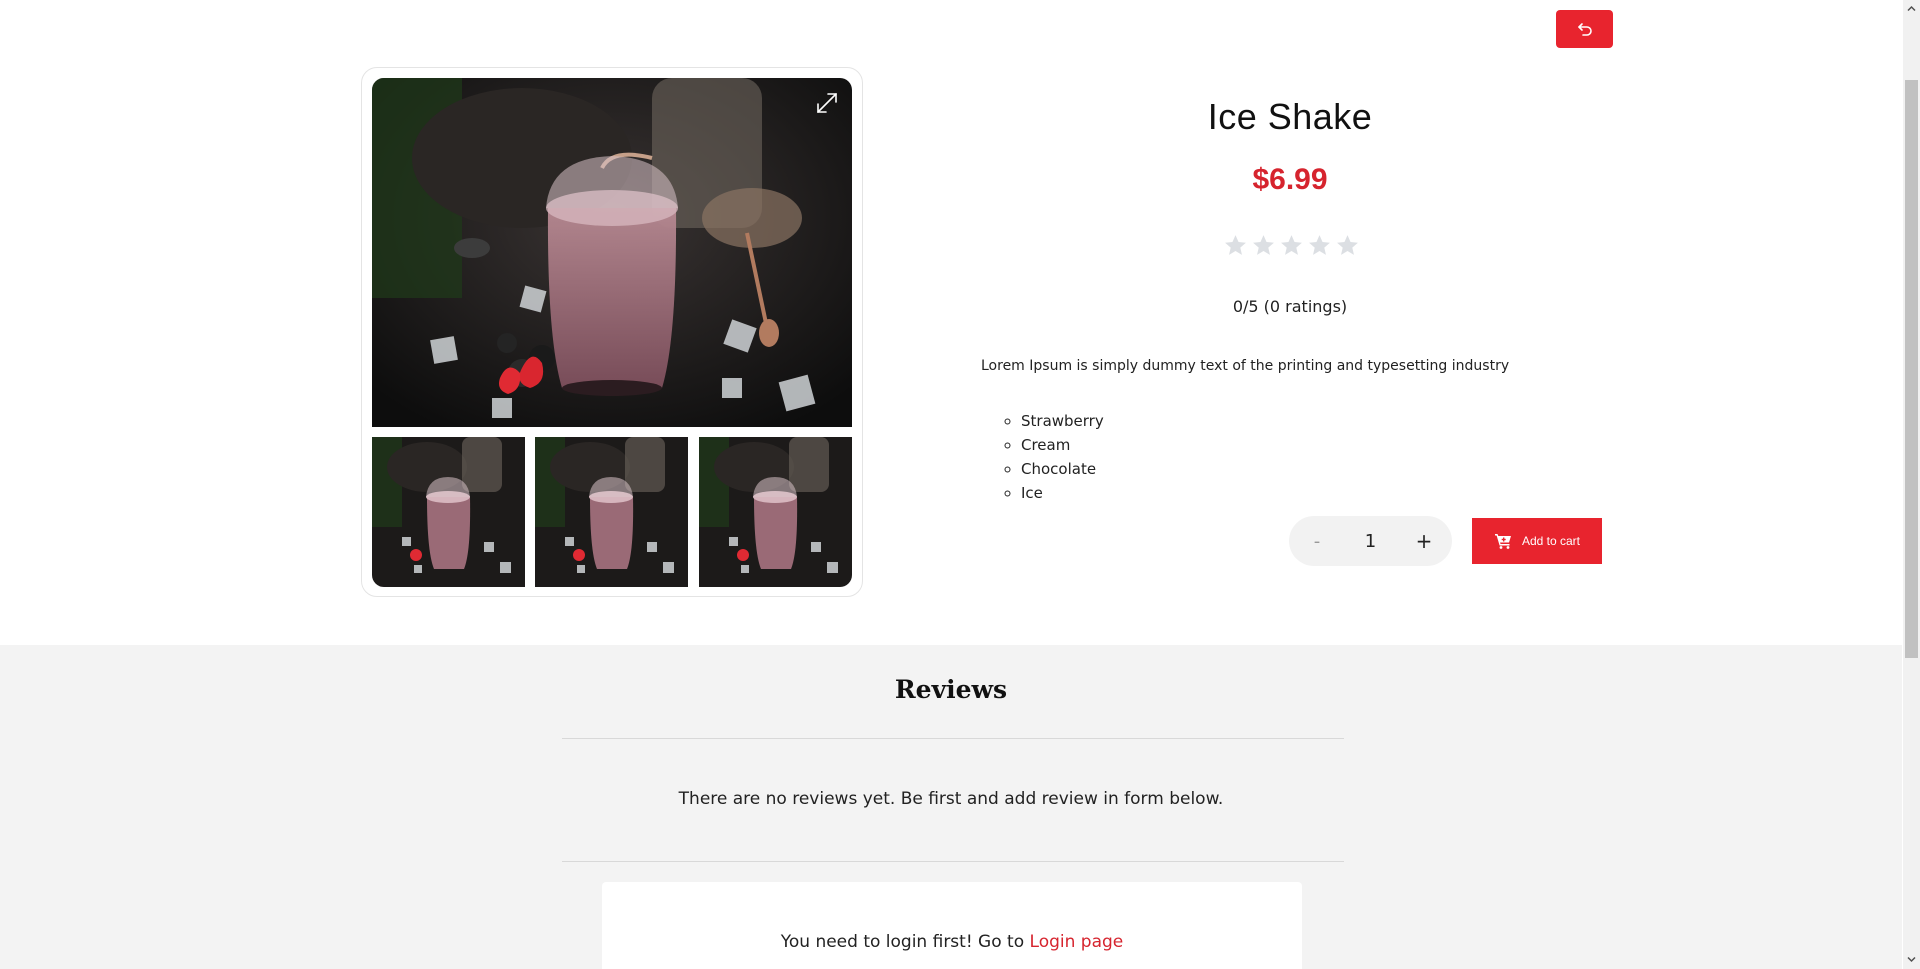 This screenshot has height=969, width=1920. What do you see at coordinates (1062, 421) in the screenshot?
I see `ingredient-item: Strawberry` at bounding box center [1062, 421].